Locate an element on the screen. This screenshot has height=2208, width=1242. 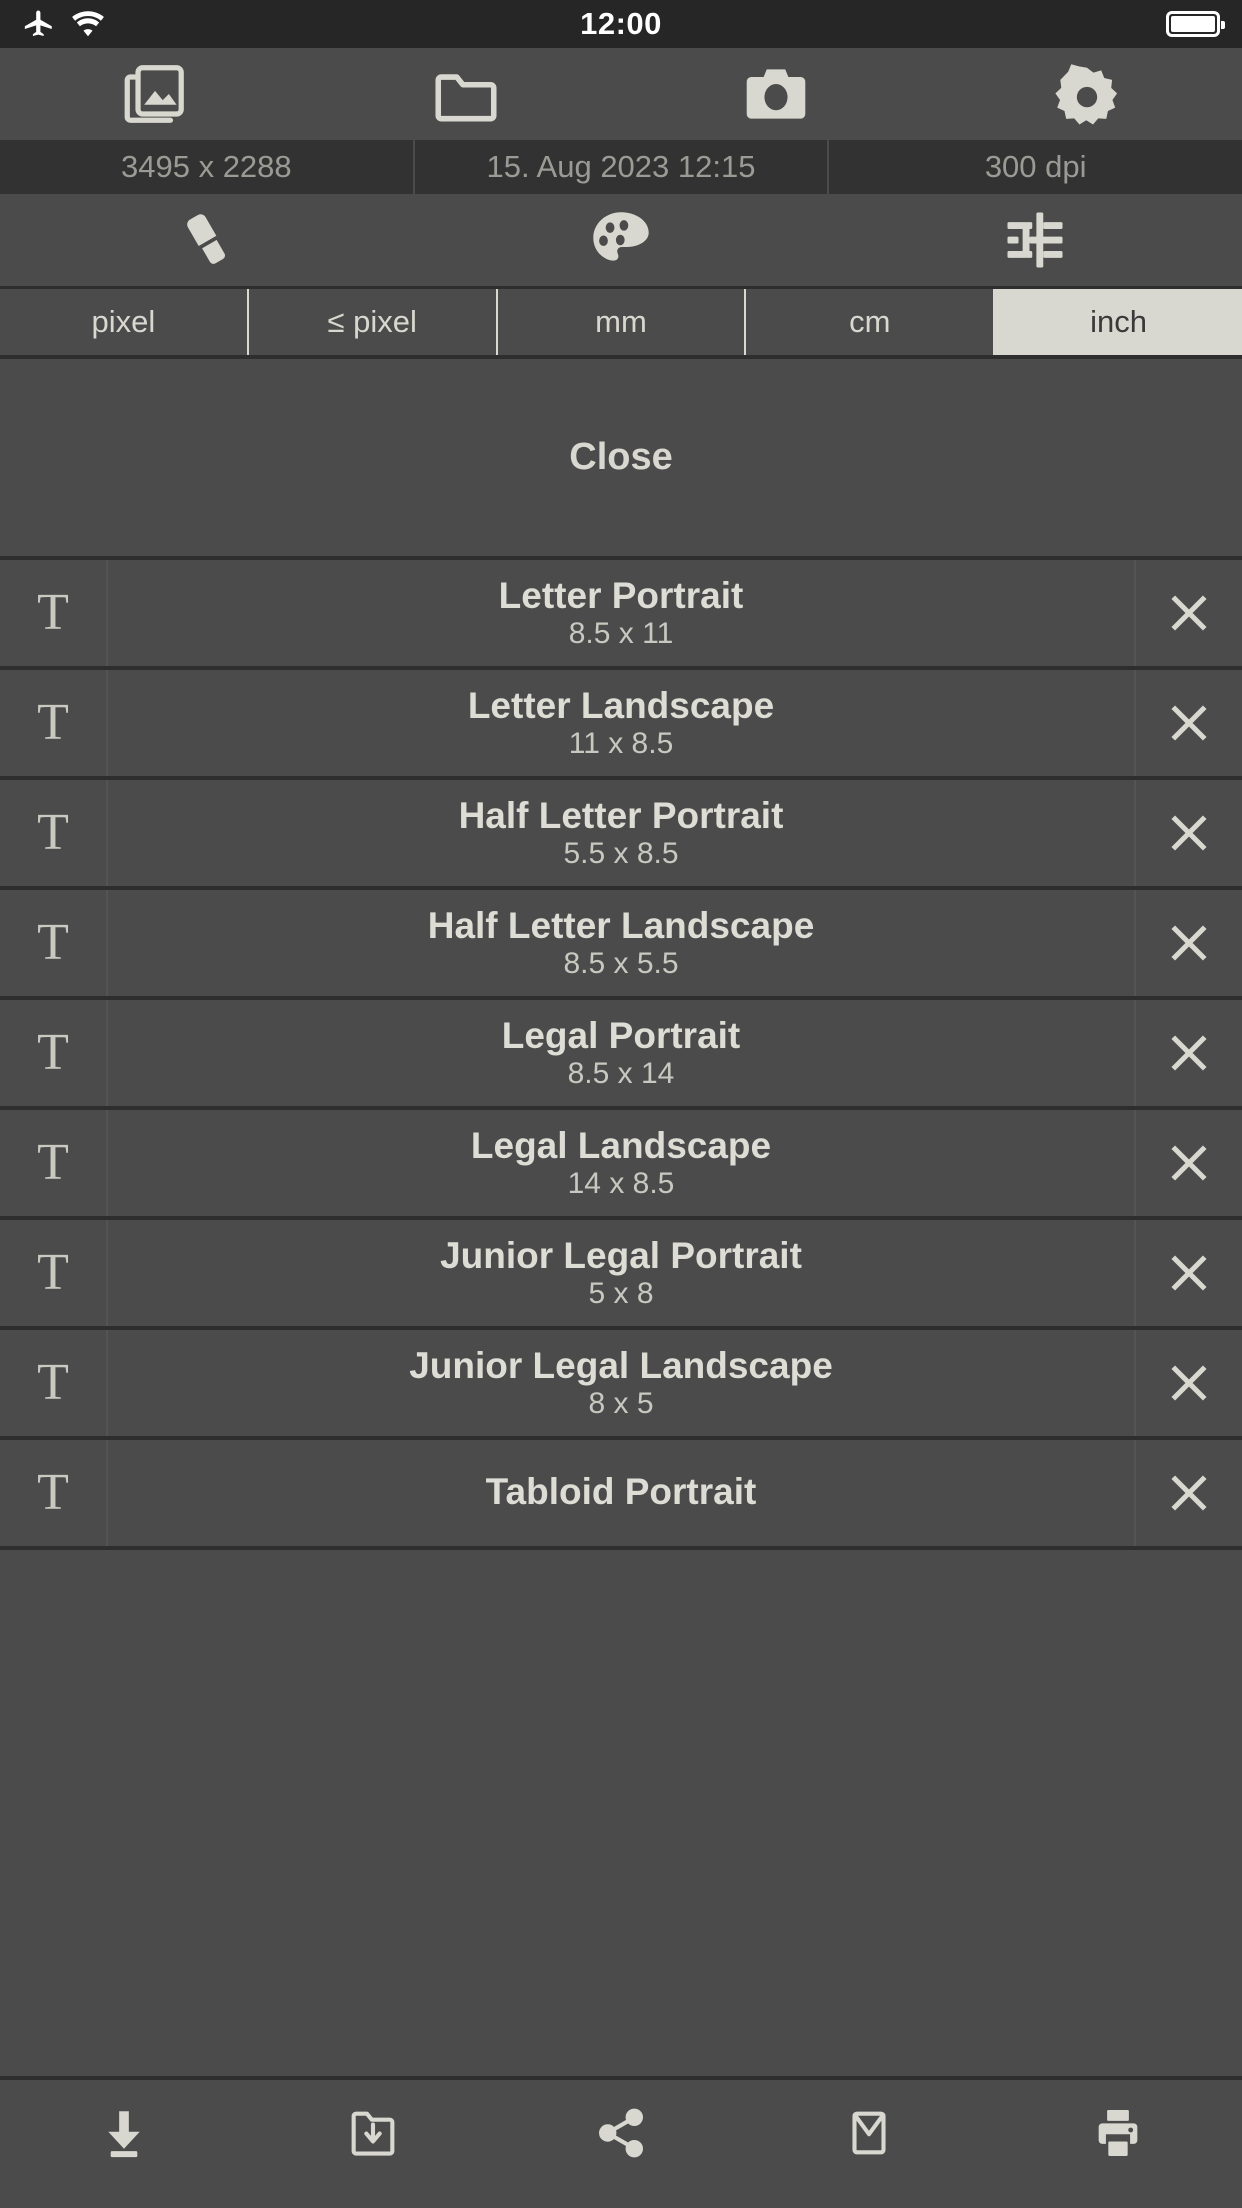
download-icon is located at coordinates (124, 2133).